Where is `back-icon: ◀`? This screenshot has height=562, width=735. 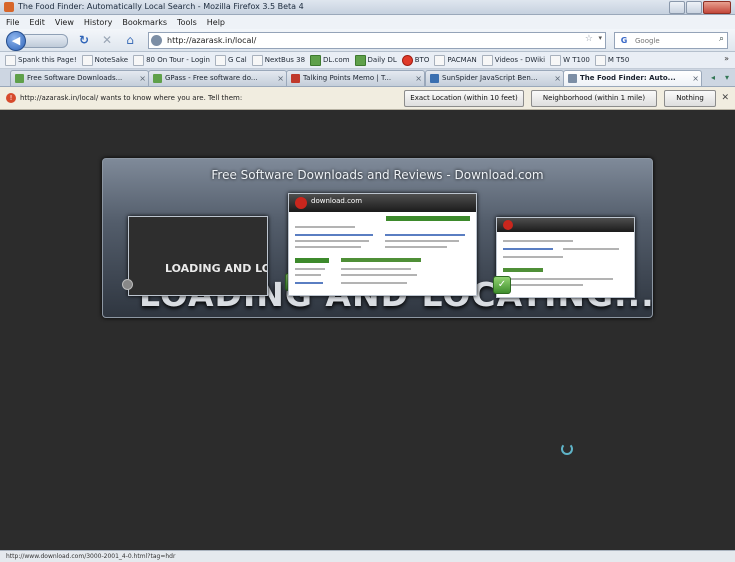 back-icon: ◀ is located at coordinates (16, 41).